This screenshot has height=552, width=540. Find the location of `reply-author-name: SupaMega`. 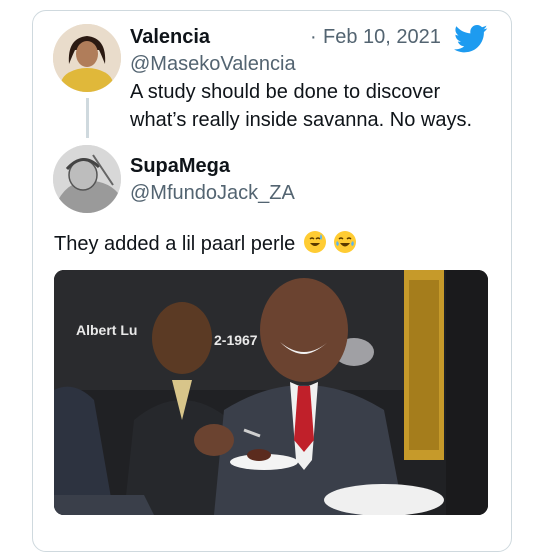

reply-author-name: SupaMega is located at coordinates (180, 166).